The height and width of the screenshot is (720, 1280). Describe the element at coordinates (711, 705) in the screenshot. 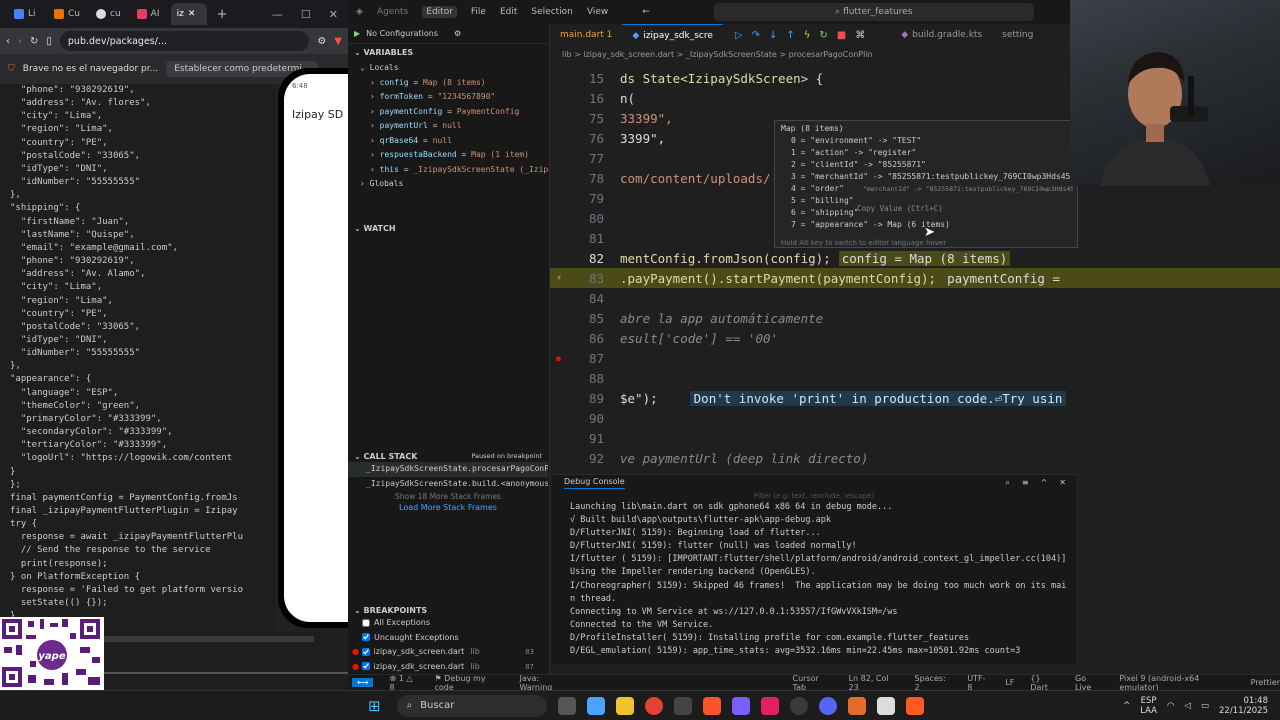

I see `brave-taskbar-icon` at that location.